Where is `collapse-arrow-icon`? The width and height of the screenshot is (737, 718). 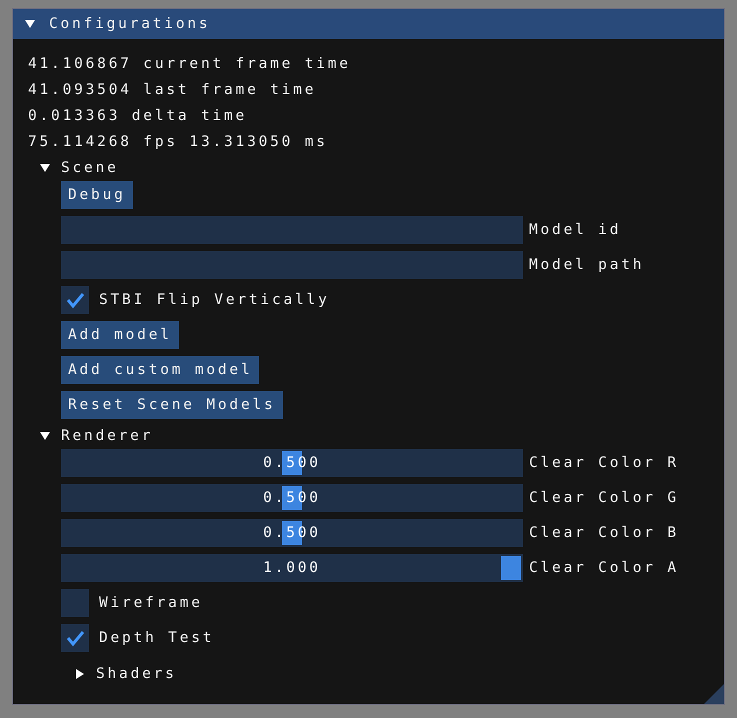 collapse-arrow-icon is located at coordinates (30, 24).